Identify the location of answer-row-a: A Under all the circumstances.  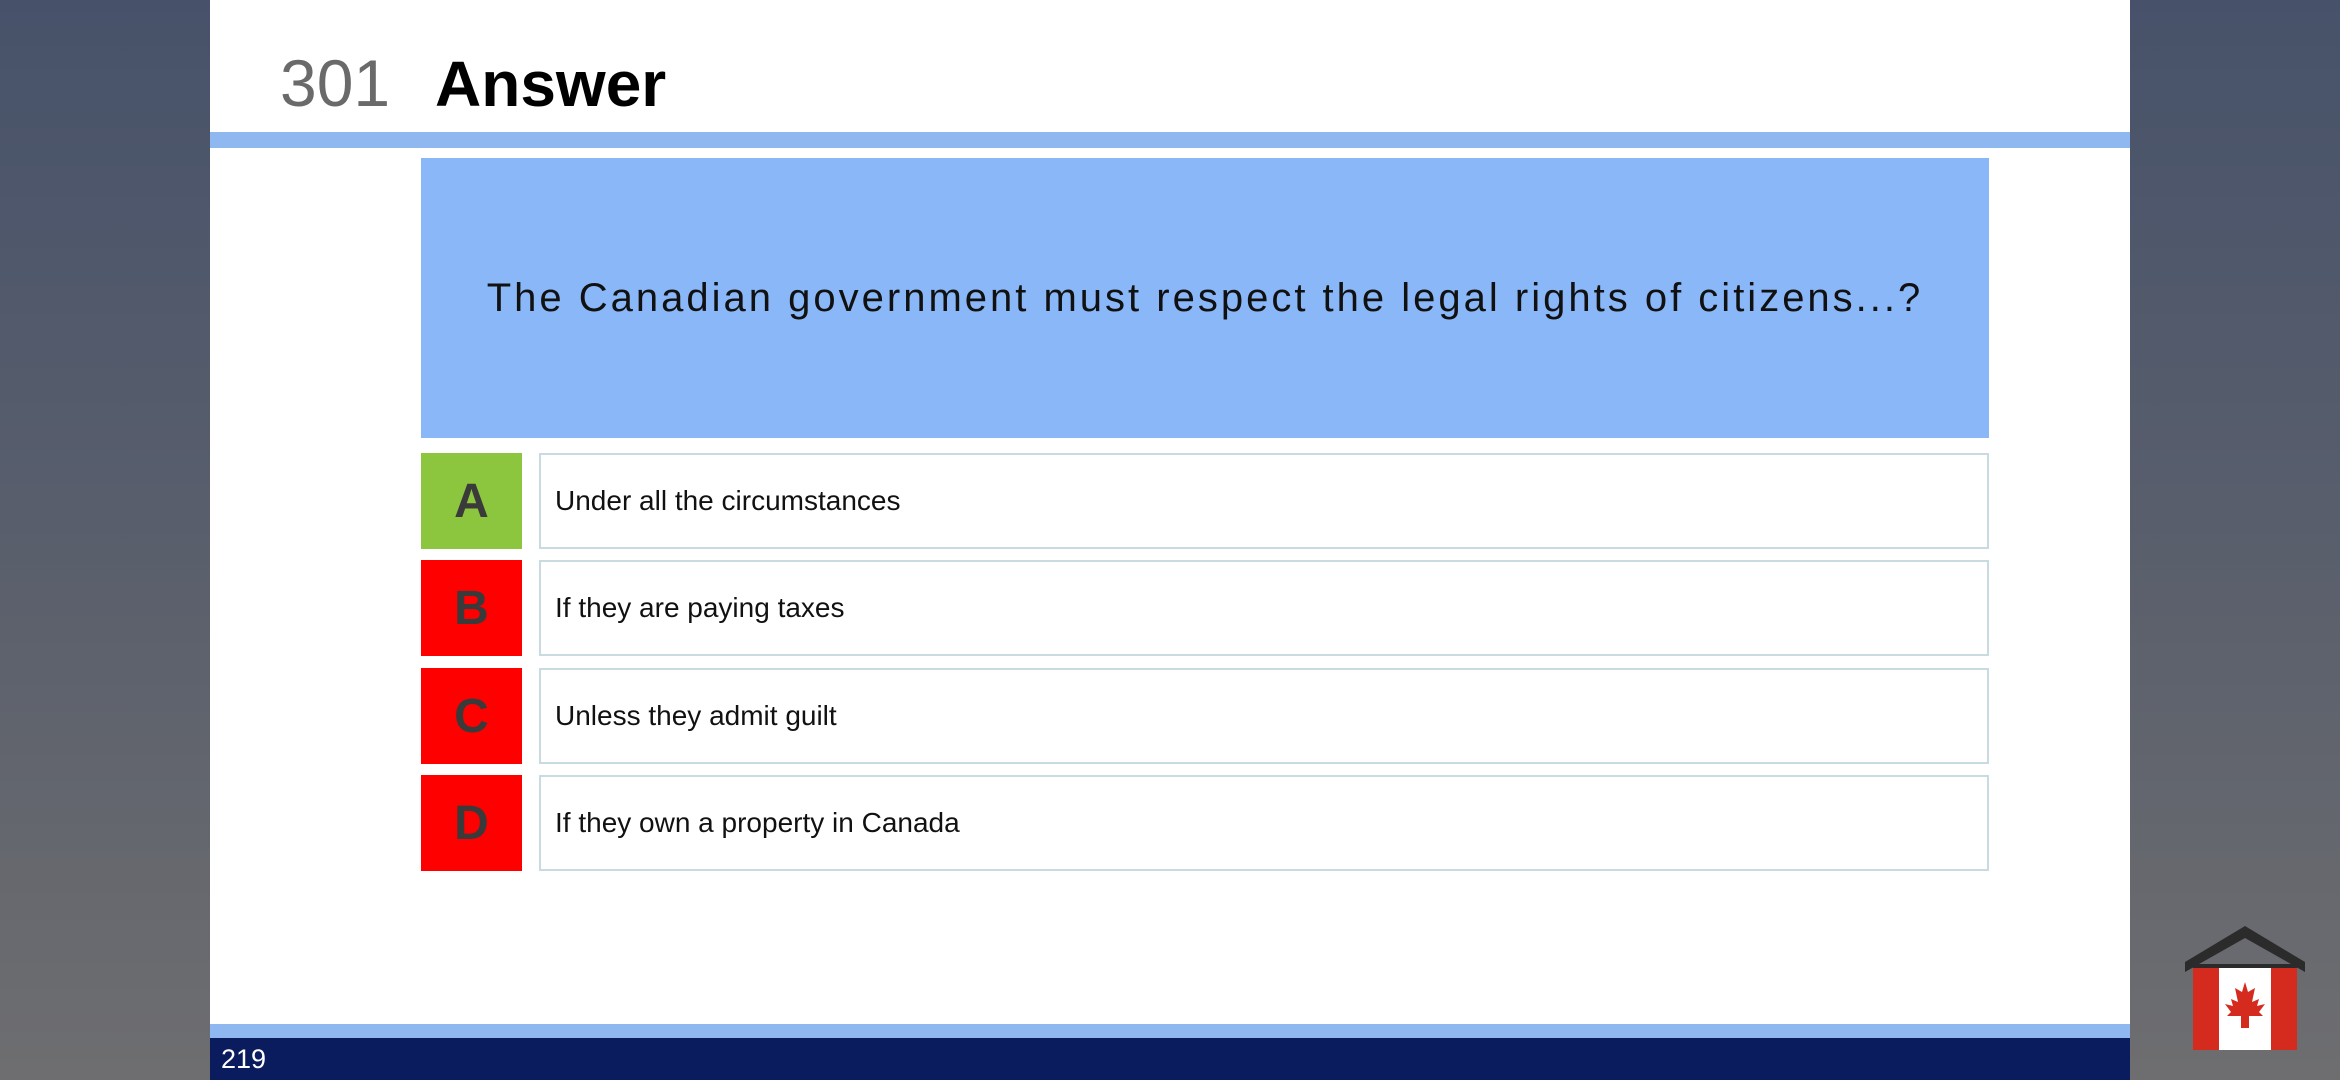
(1205, 501).